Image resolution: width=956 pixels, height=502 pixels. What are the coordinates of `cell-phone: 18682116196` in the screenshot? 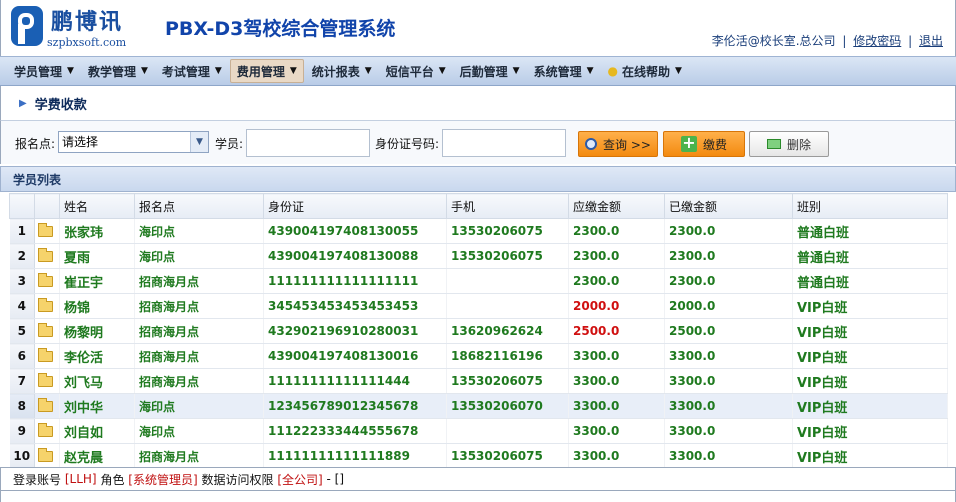 It's located at (507, 356).